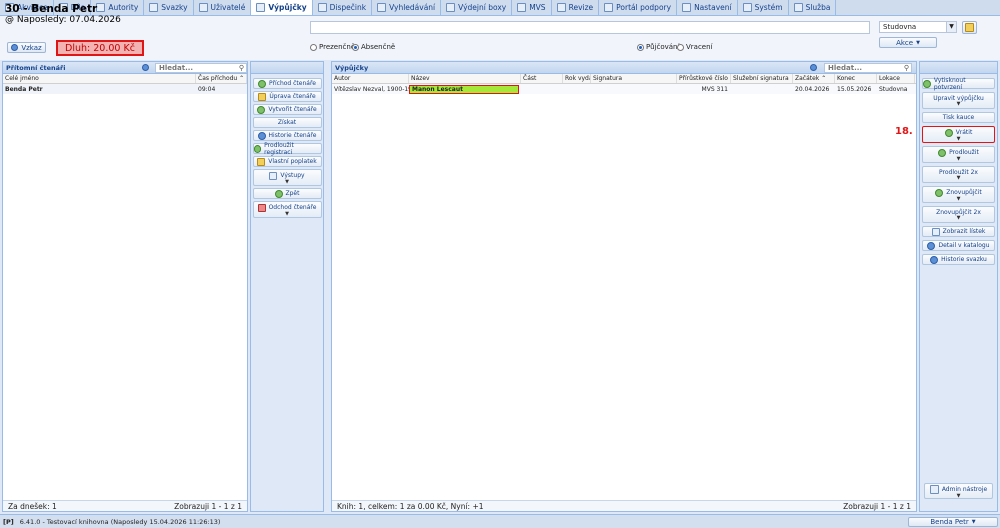 Image resolution: width=1000 pixels, height=528 pixels. I want to click on ticket-button: Zobrazit lístek, so click(958, 231).